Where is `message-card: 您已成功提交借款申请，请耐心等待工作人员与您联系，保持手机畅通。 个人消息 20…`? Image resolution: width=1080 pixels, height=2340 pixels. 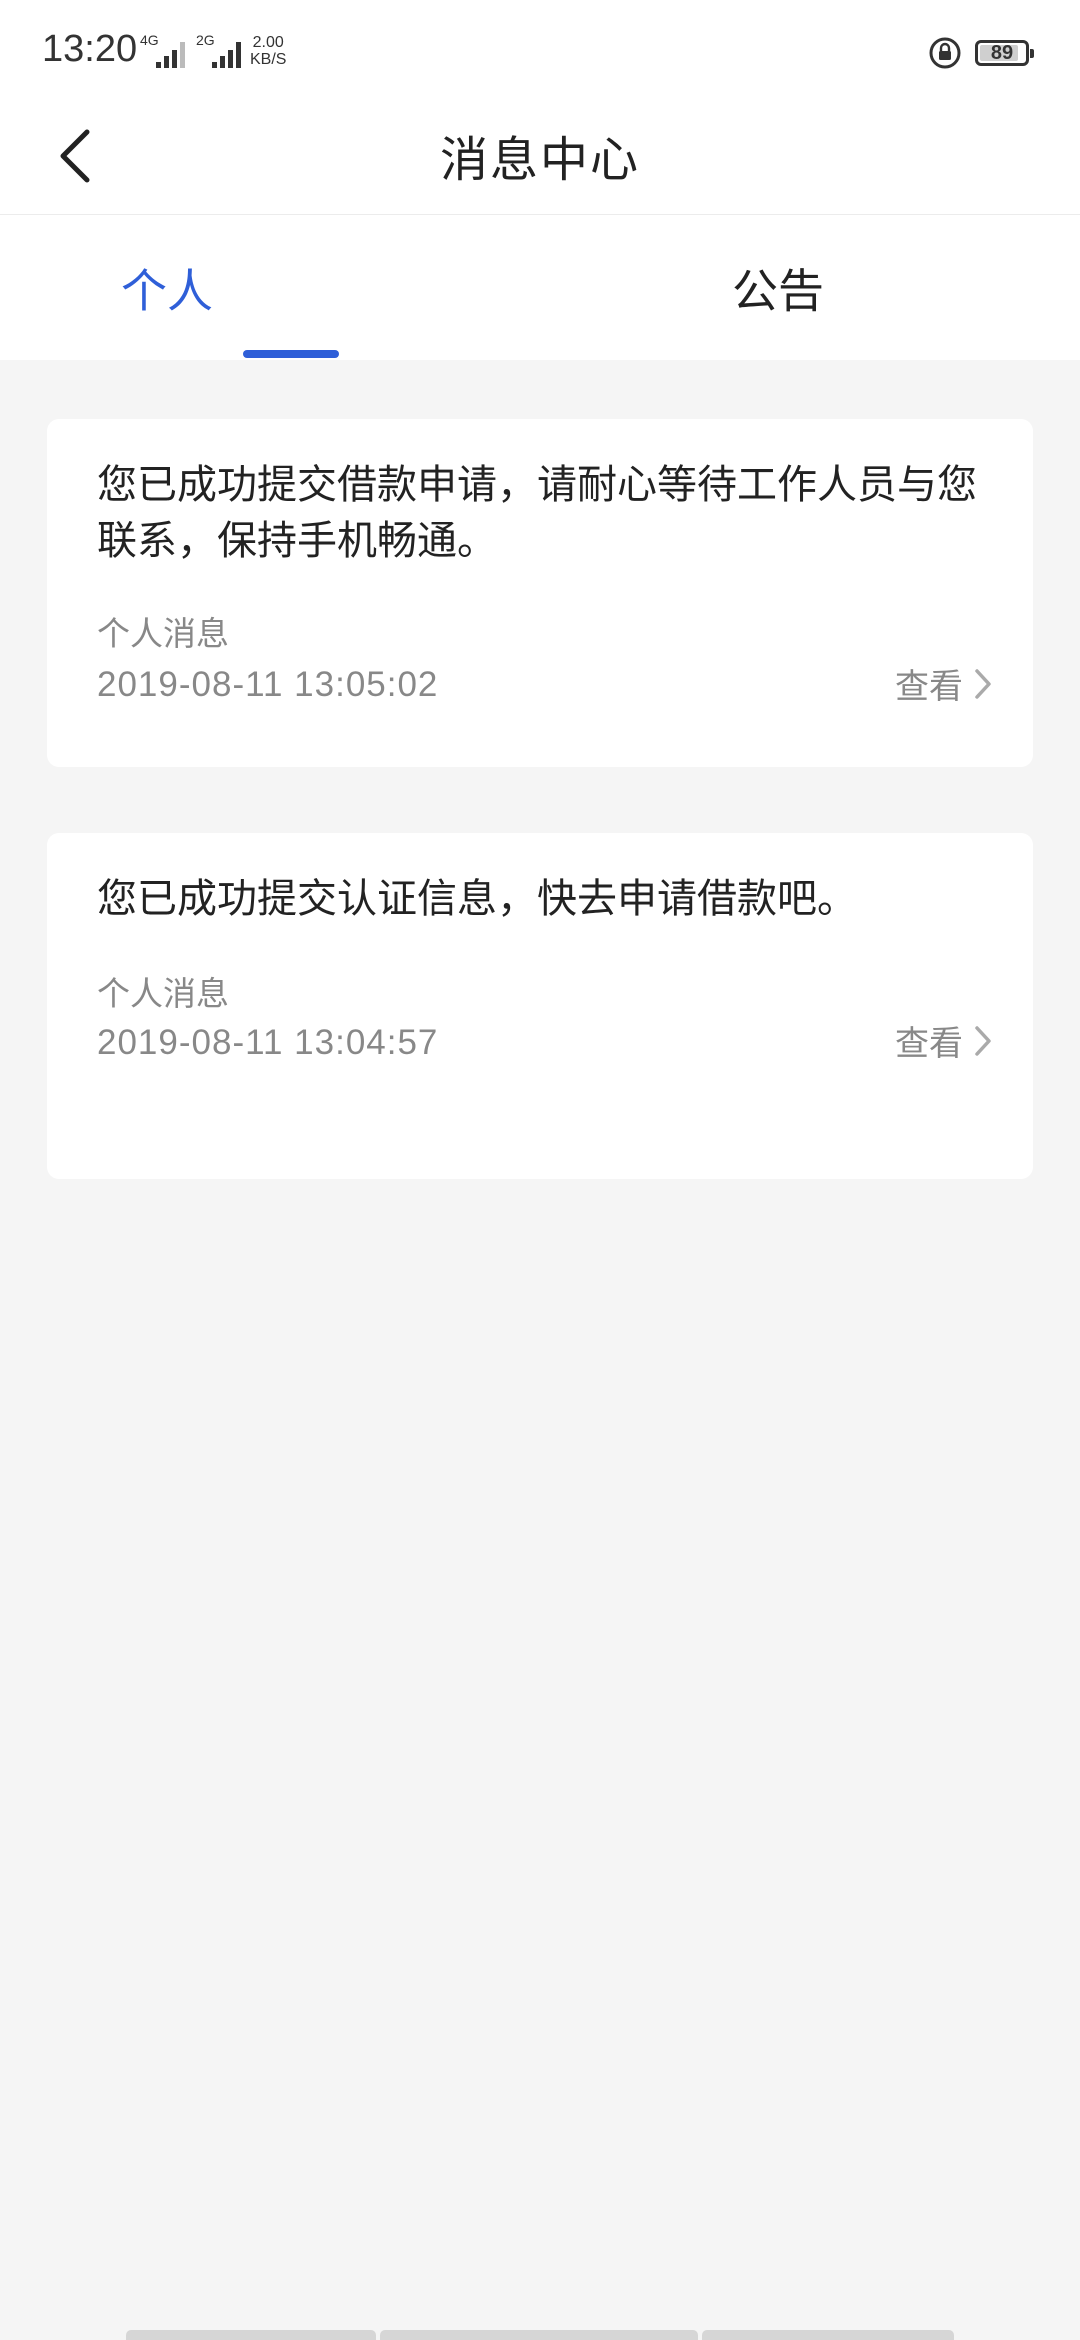 message-card: 您已成功提交借款申请，请耐心等待工作人员与您联系，保持手机畅通。 个人消息 20… is located at coordinates (540, 593).